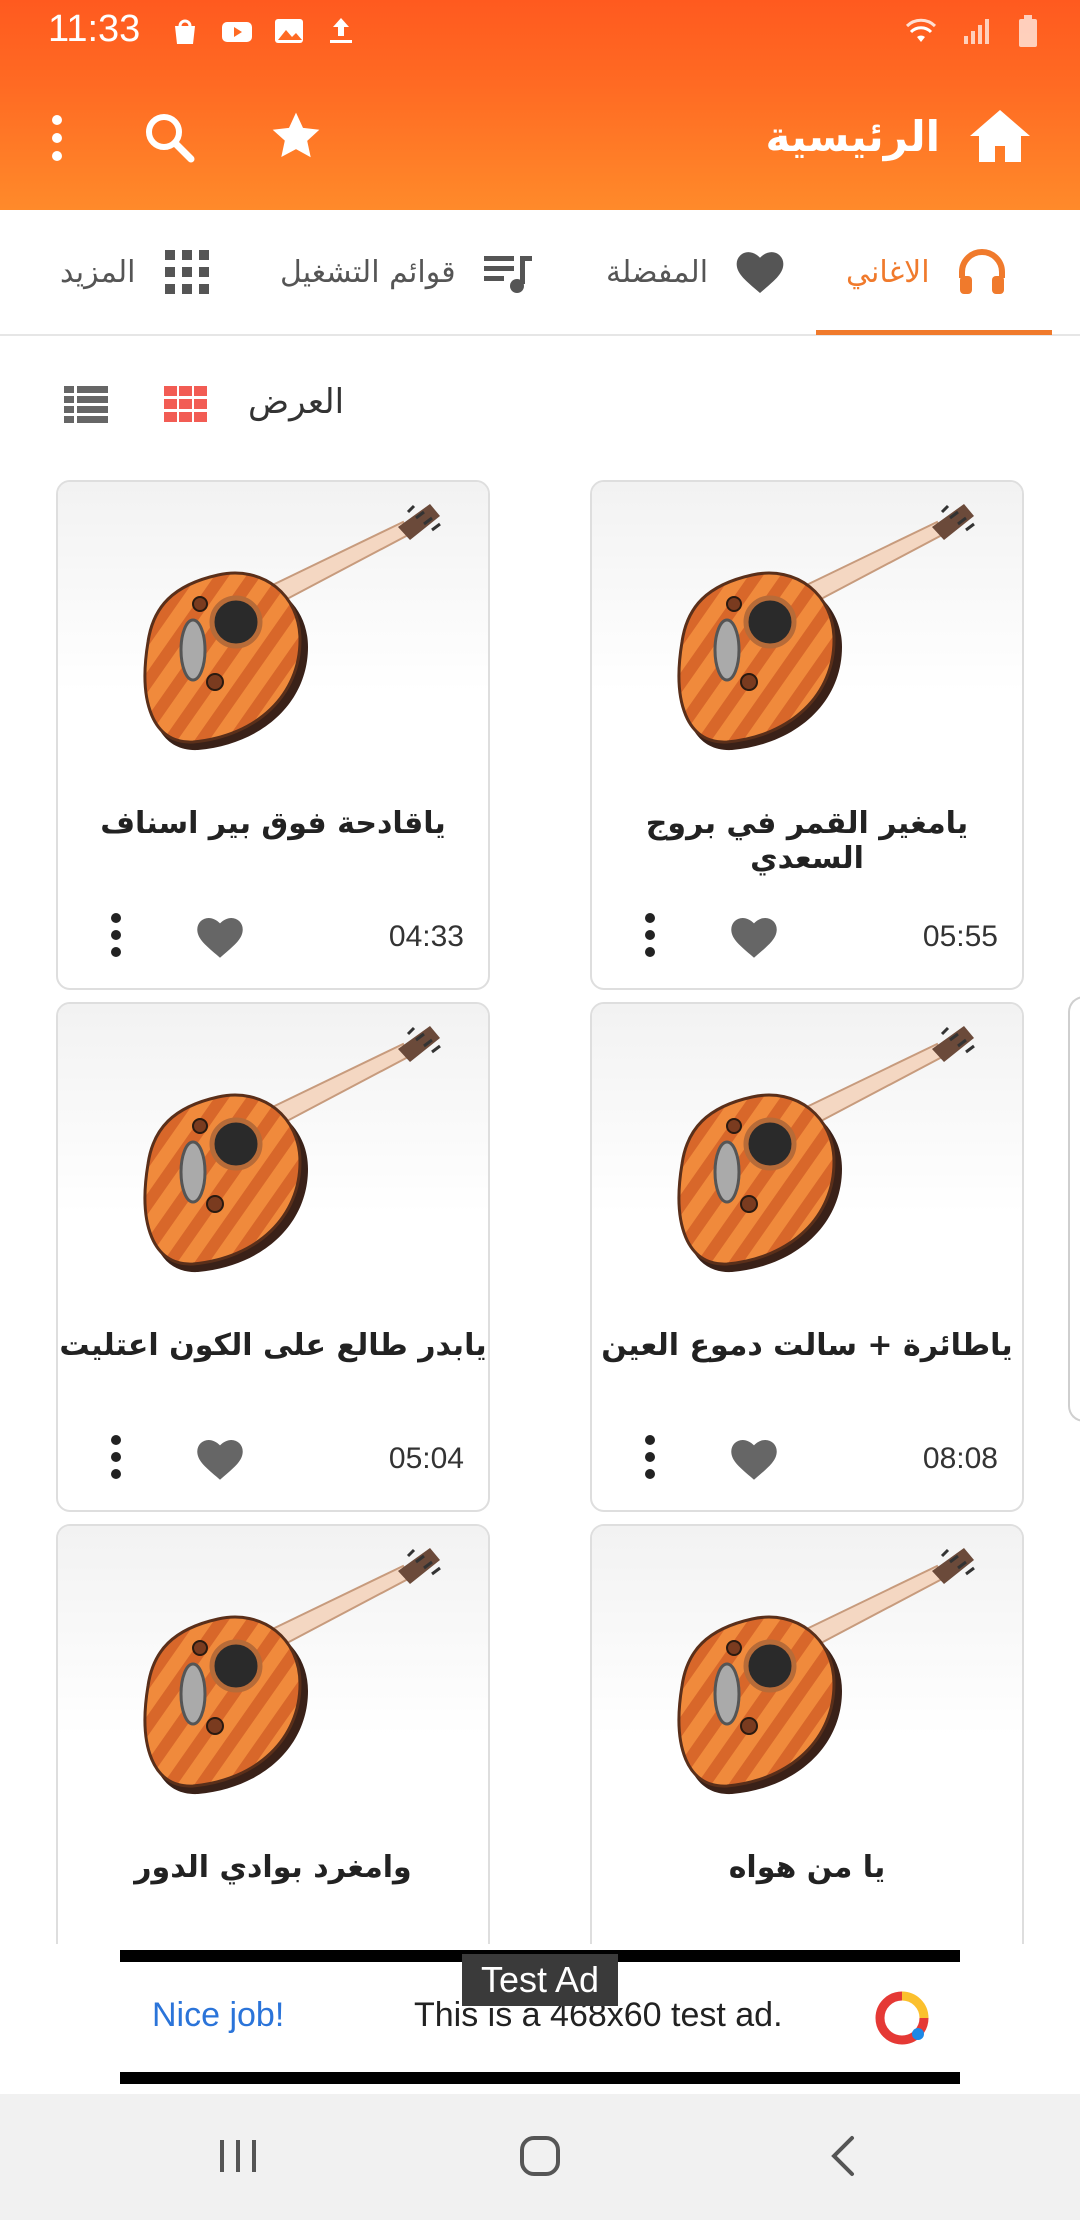 The width and height of the screenshot is (1080, 2220). What do you see at coordinates (57, 138) in the screenshot?
I see `more-vert-icon` at bounding box center [57, 138].